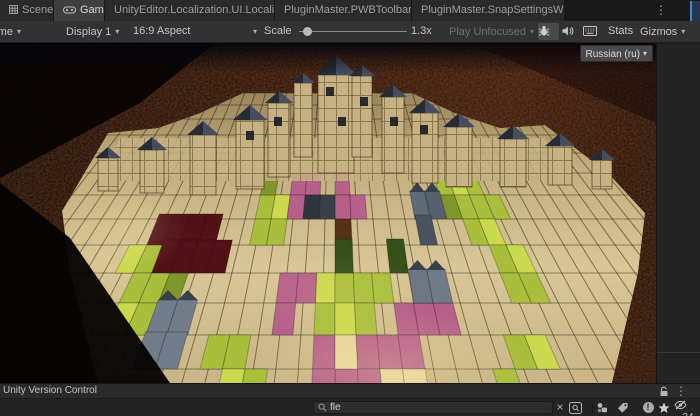 The width and height of the screenshot is (700, 416). What do you see at coordinates (620, 31) in the screenshot?
I see `stats-button: Stats` at bounding box center [620, 31].